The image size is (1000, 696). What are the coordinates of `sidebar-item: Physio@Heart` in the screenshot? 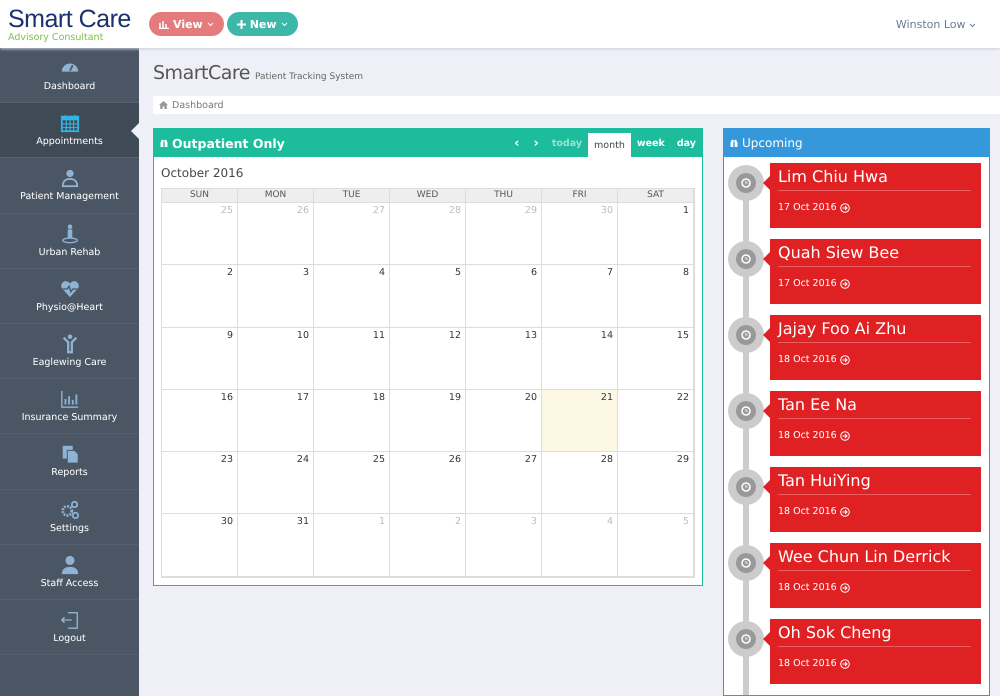 It's located at (69, 296).